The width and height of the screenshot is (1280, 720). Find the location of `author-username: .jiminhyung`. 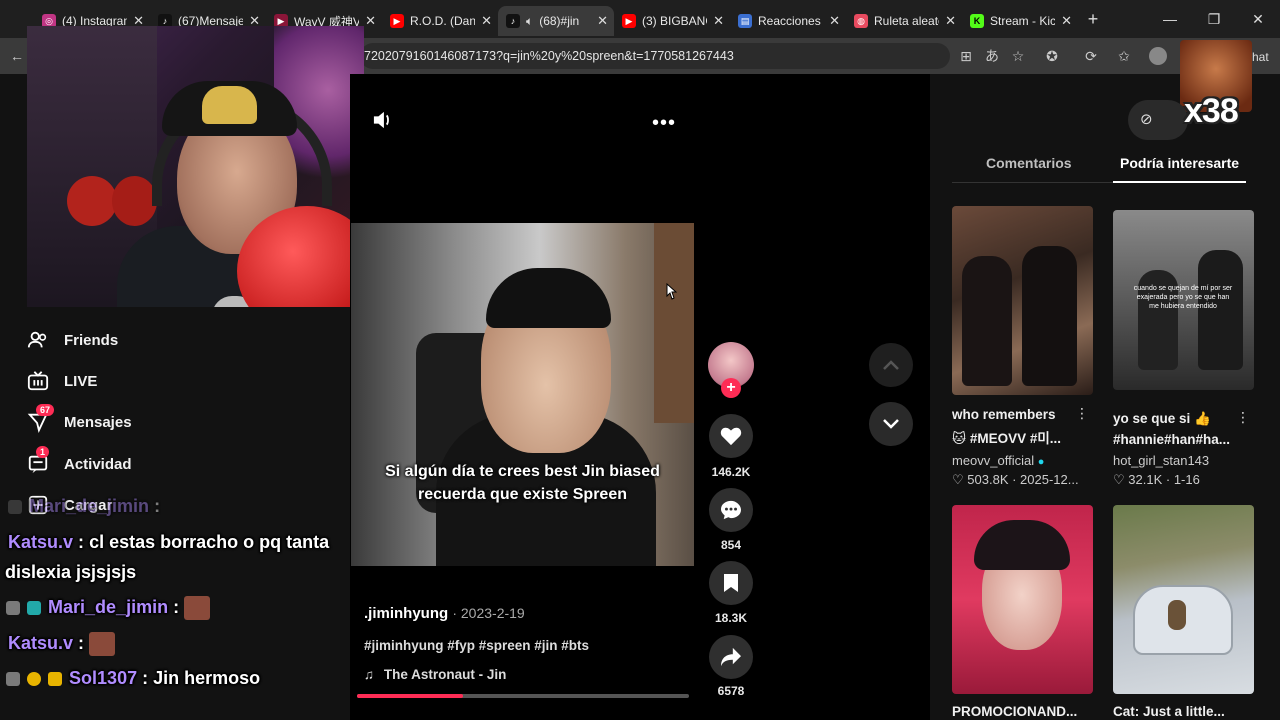

author-username: .jiminhyung is located at coordinates (406, 613).